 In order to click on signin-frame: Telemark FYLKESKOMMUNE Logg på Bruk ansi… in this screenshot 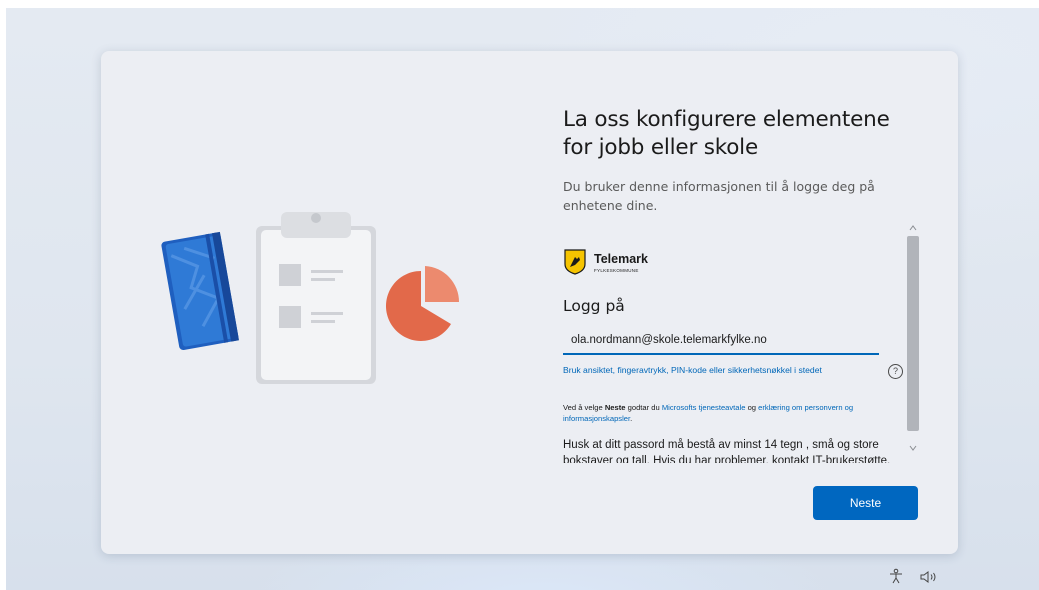, I will do `click(743, 345)`.